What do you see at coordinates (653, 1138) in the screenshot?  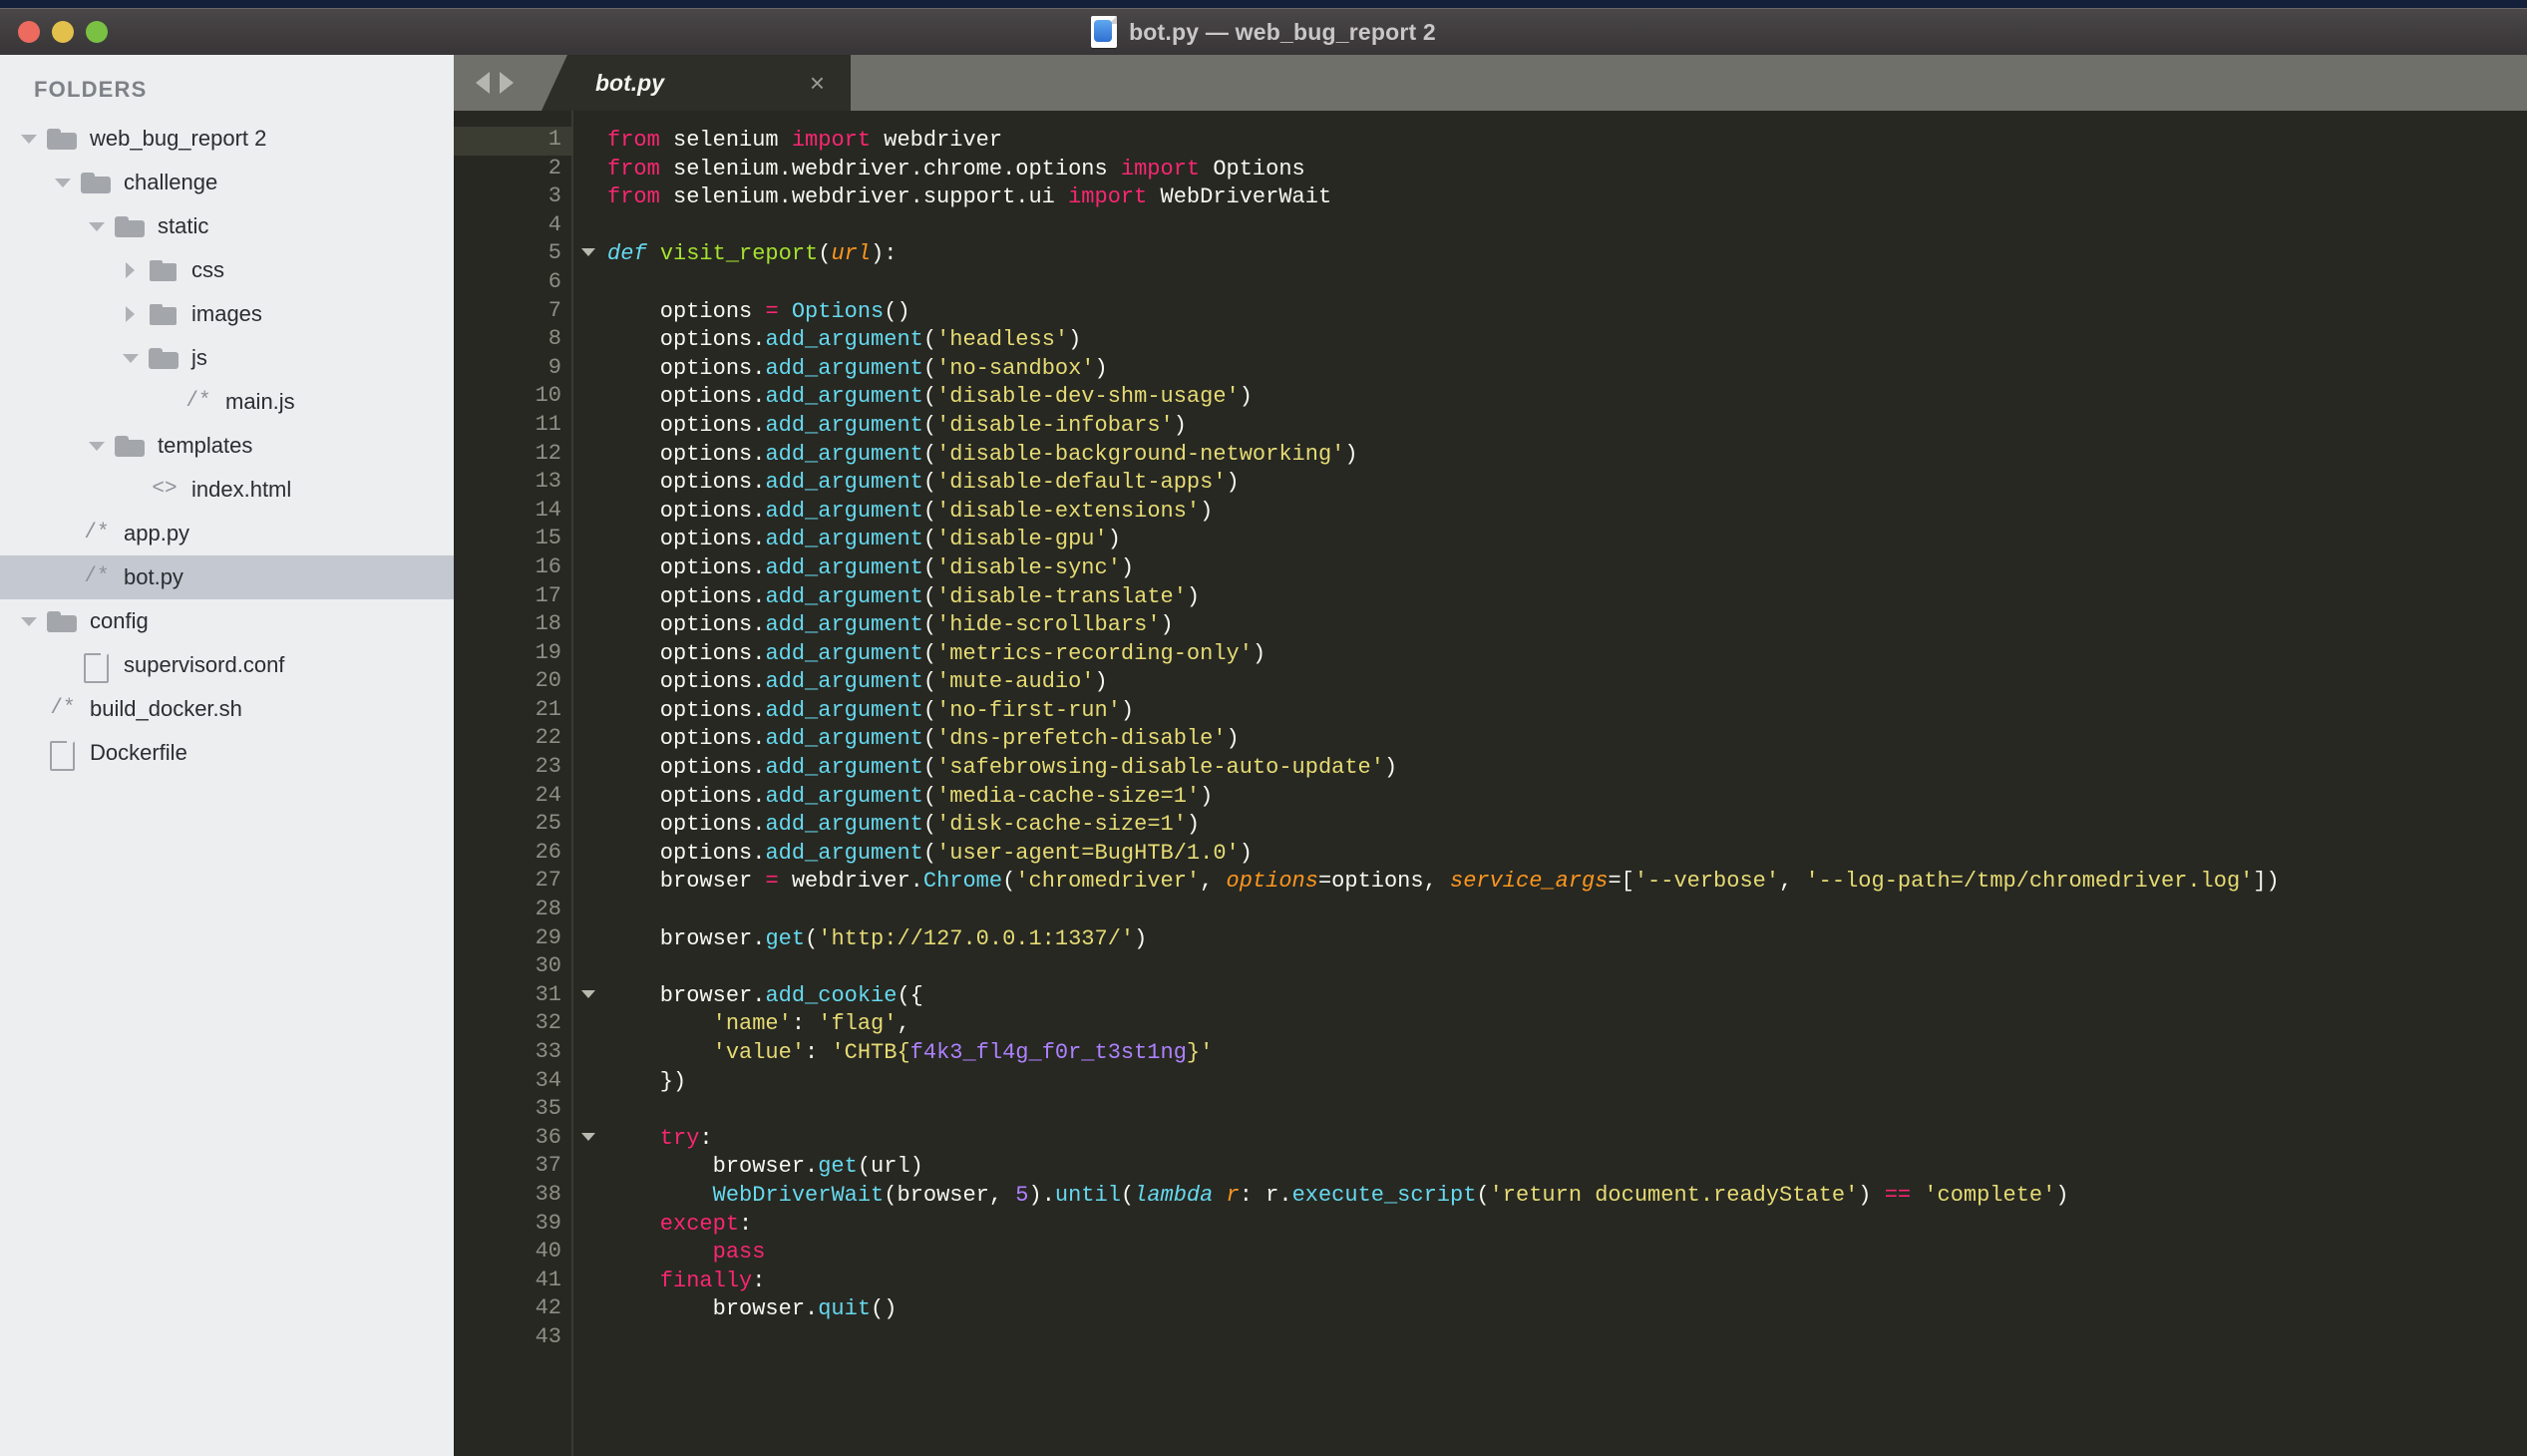 I see `code-token: try` at bounding box center [653, 1138].